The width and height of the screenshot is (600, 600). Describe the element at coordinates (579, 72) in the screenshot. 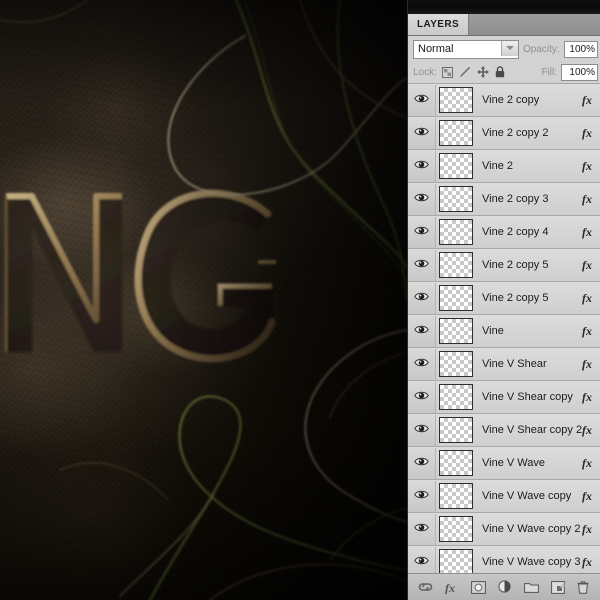

I see `fill-input: 100%` at that location.